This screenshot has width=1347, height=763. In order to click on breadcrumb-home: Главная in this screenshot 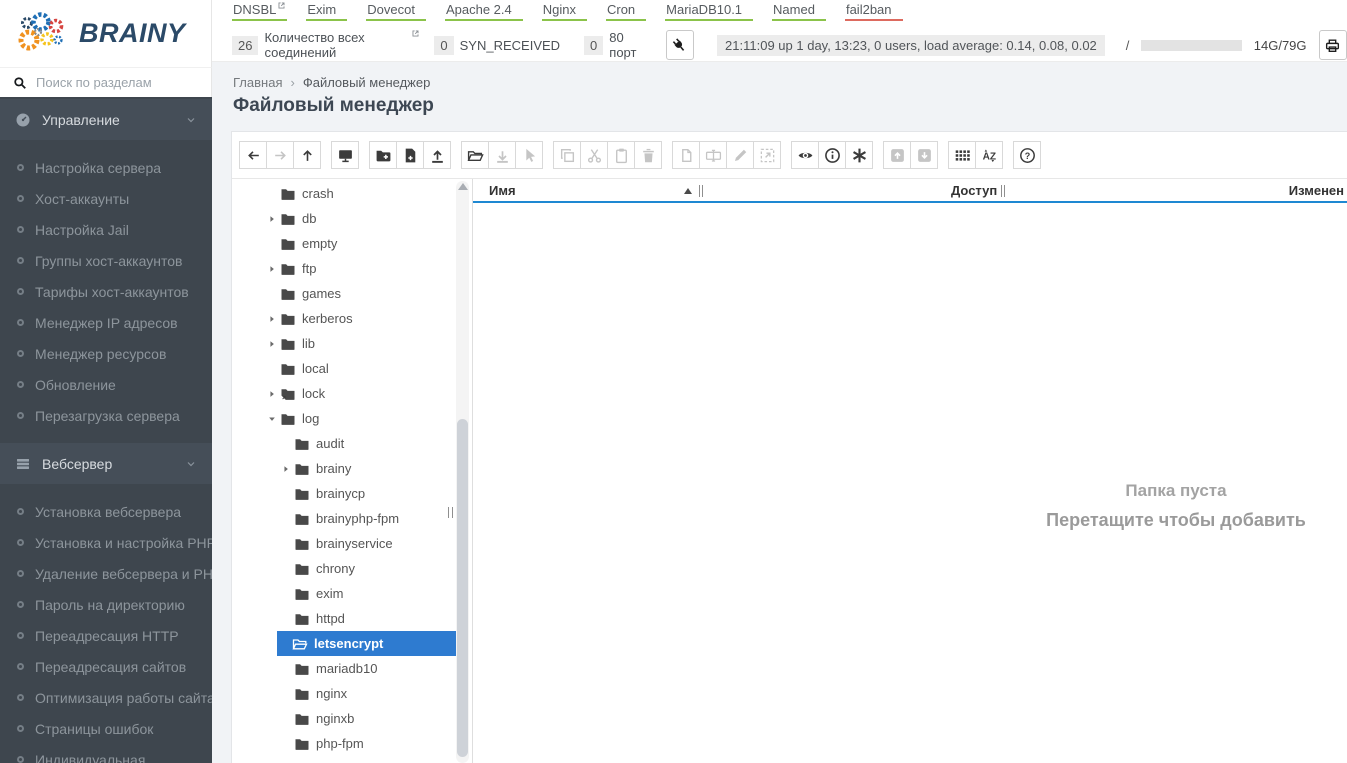, I will do `click(257, 82)`.